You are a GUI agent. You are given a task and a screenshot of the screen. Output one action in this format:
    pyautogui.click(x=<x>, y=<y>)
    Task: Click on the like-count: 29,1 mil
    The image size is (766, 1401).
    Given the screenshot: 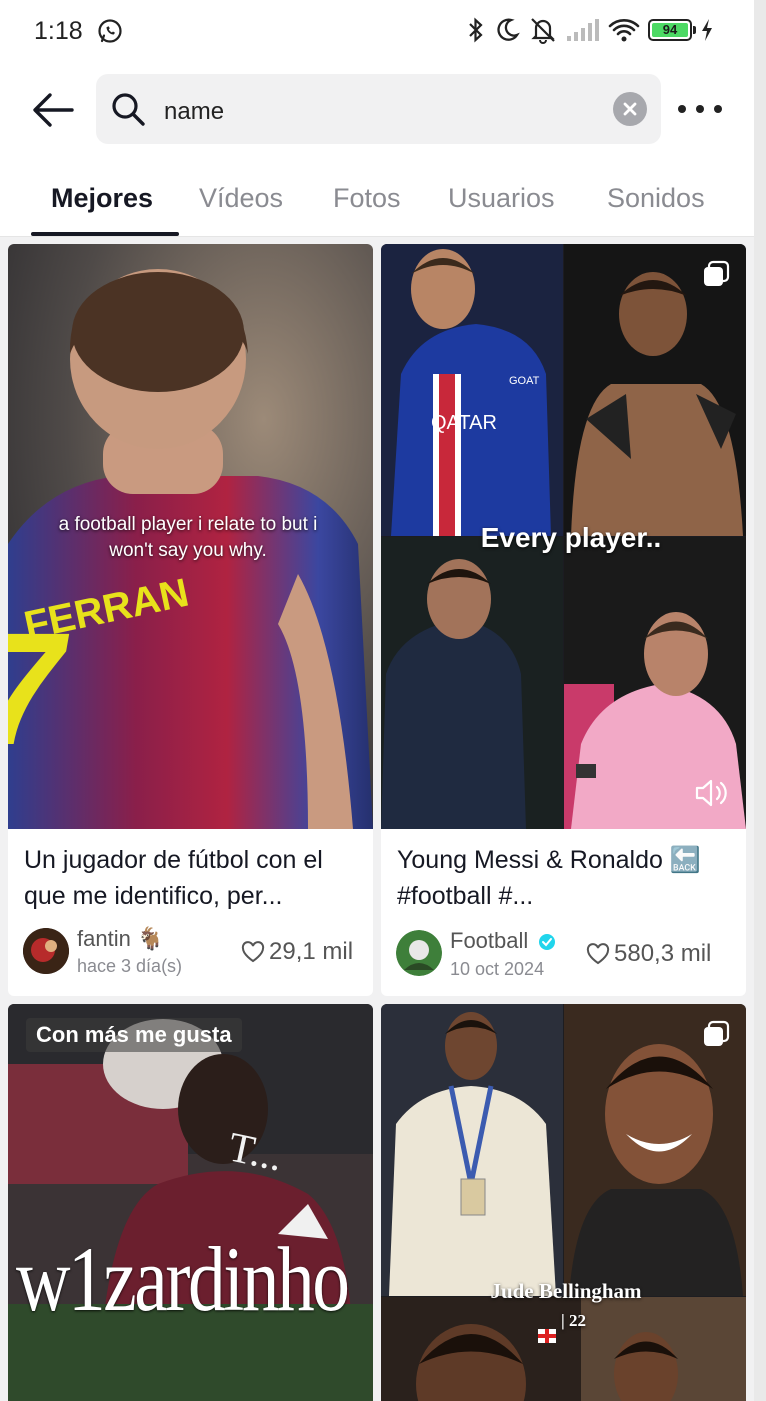 What is the action you would take?
    pyautogui.click(x=297, y=952)
    